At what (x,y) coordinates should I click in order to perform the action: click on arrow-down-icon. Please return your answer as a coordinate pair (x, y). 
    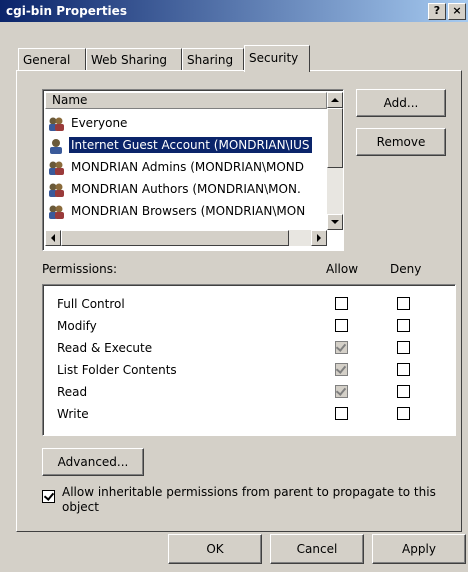
    Looking at the image, I should click on (335, 222).